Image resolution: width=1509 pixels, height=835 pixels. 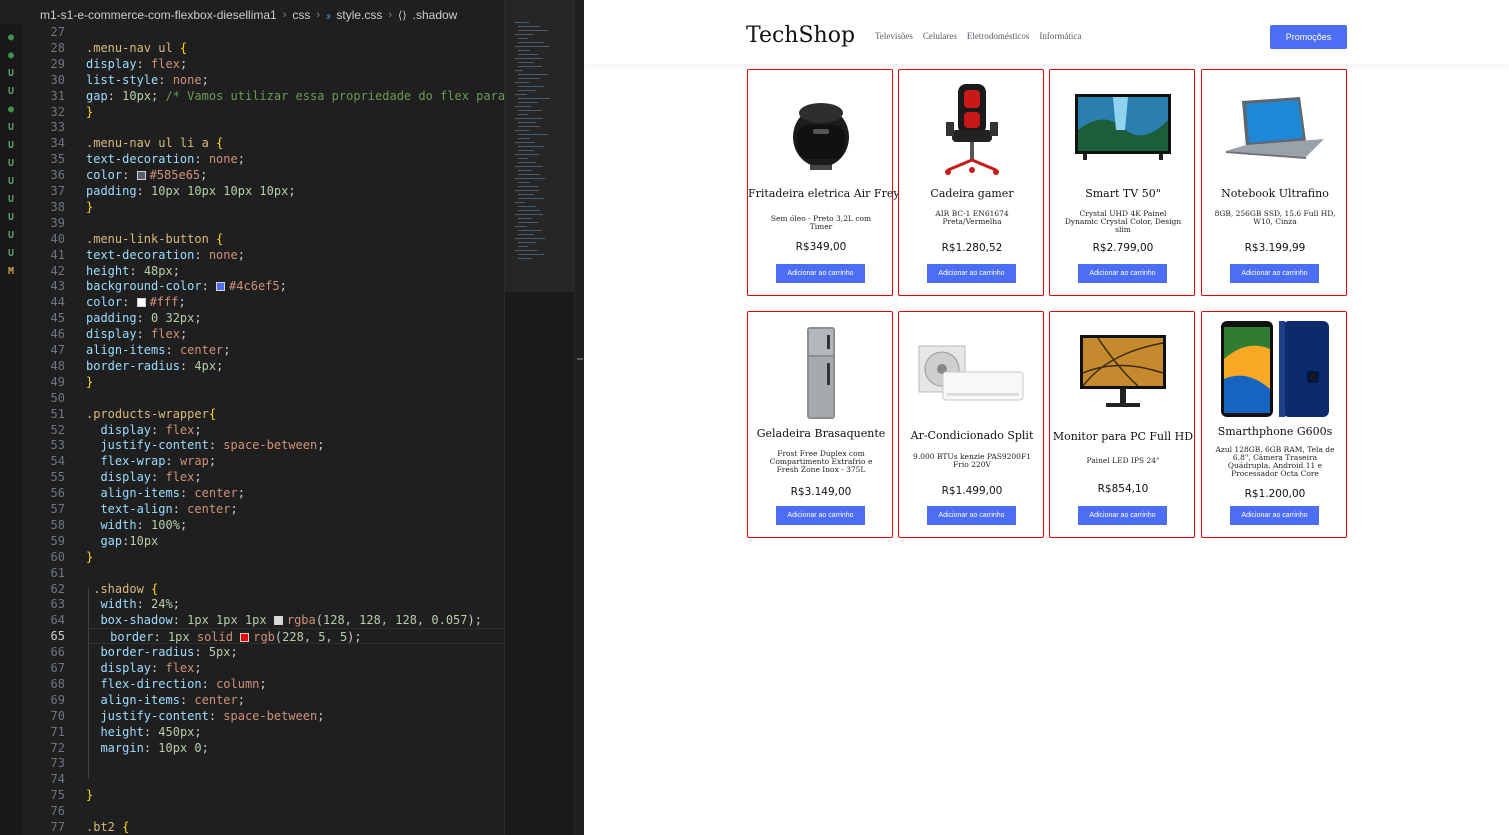 I want to click on code-line: text-align: center;, so click(x=161, y=509).